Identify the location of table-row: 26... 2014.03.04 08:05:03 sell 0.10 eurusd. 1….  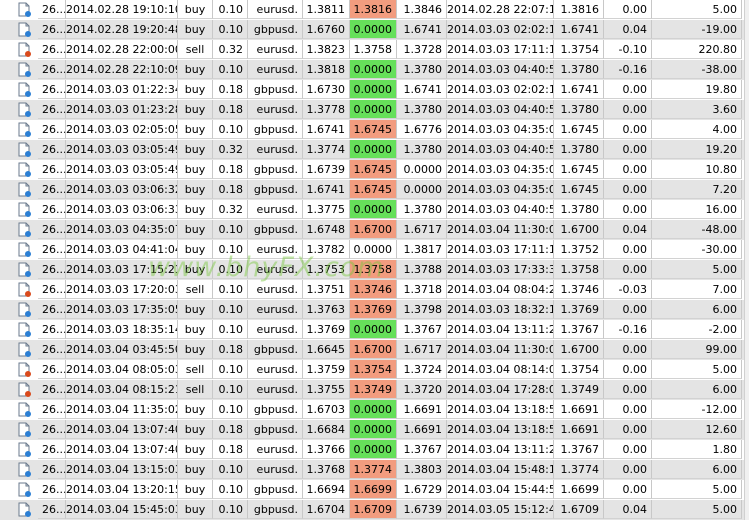
(374, 370).